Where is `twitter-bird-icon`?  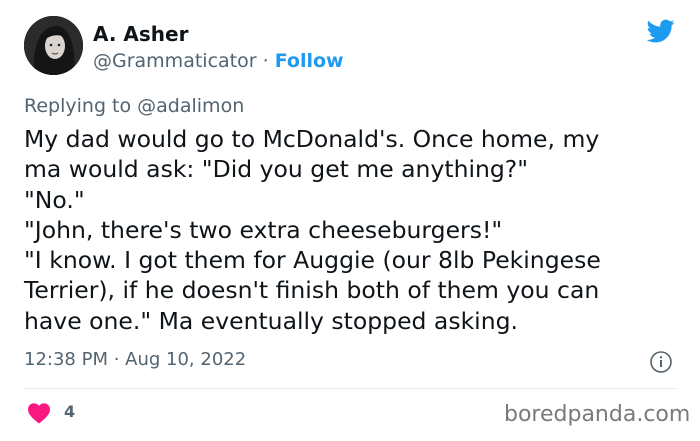
twitter-bird-icon is located at coordinates (661, 31).